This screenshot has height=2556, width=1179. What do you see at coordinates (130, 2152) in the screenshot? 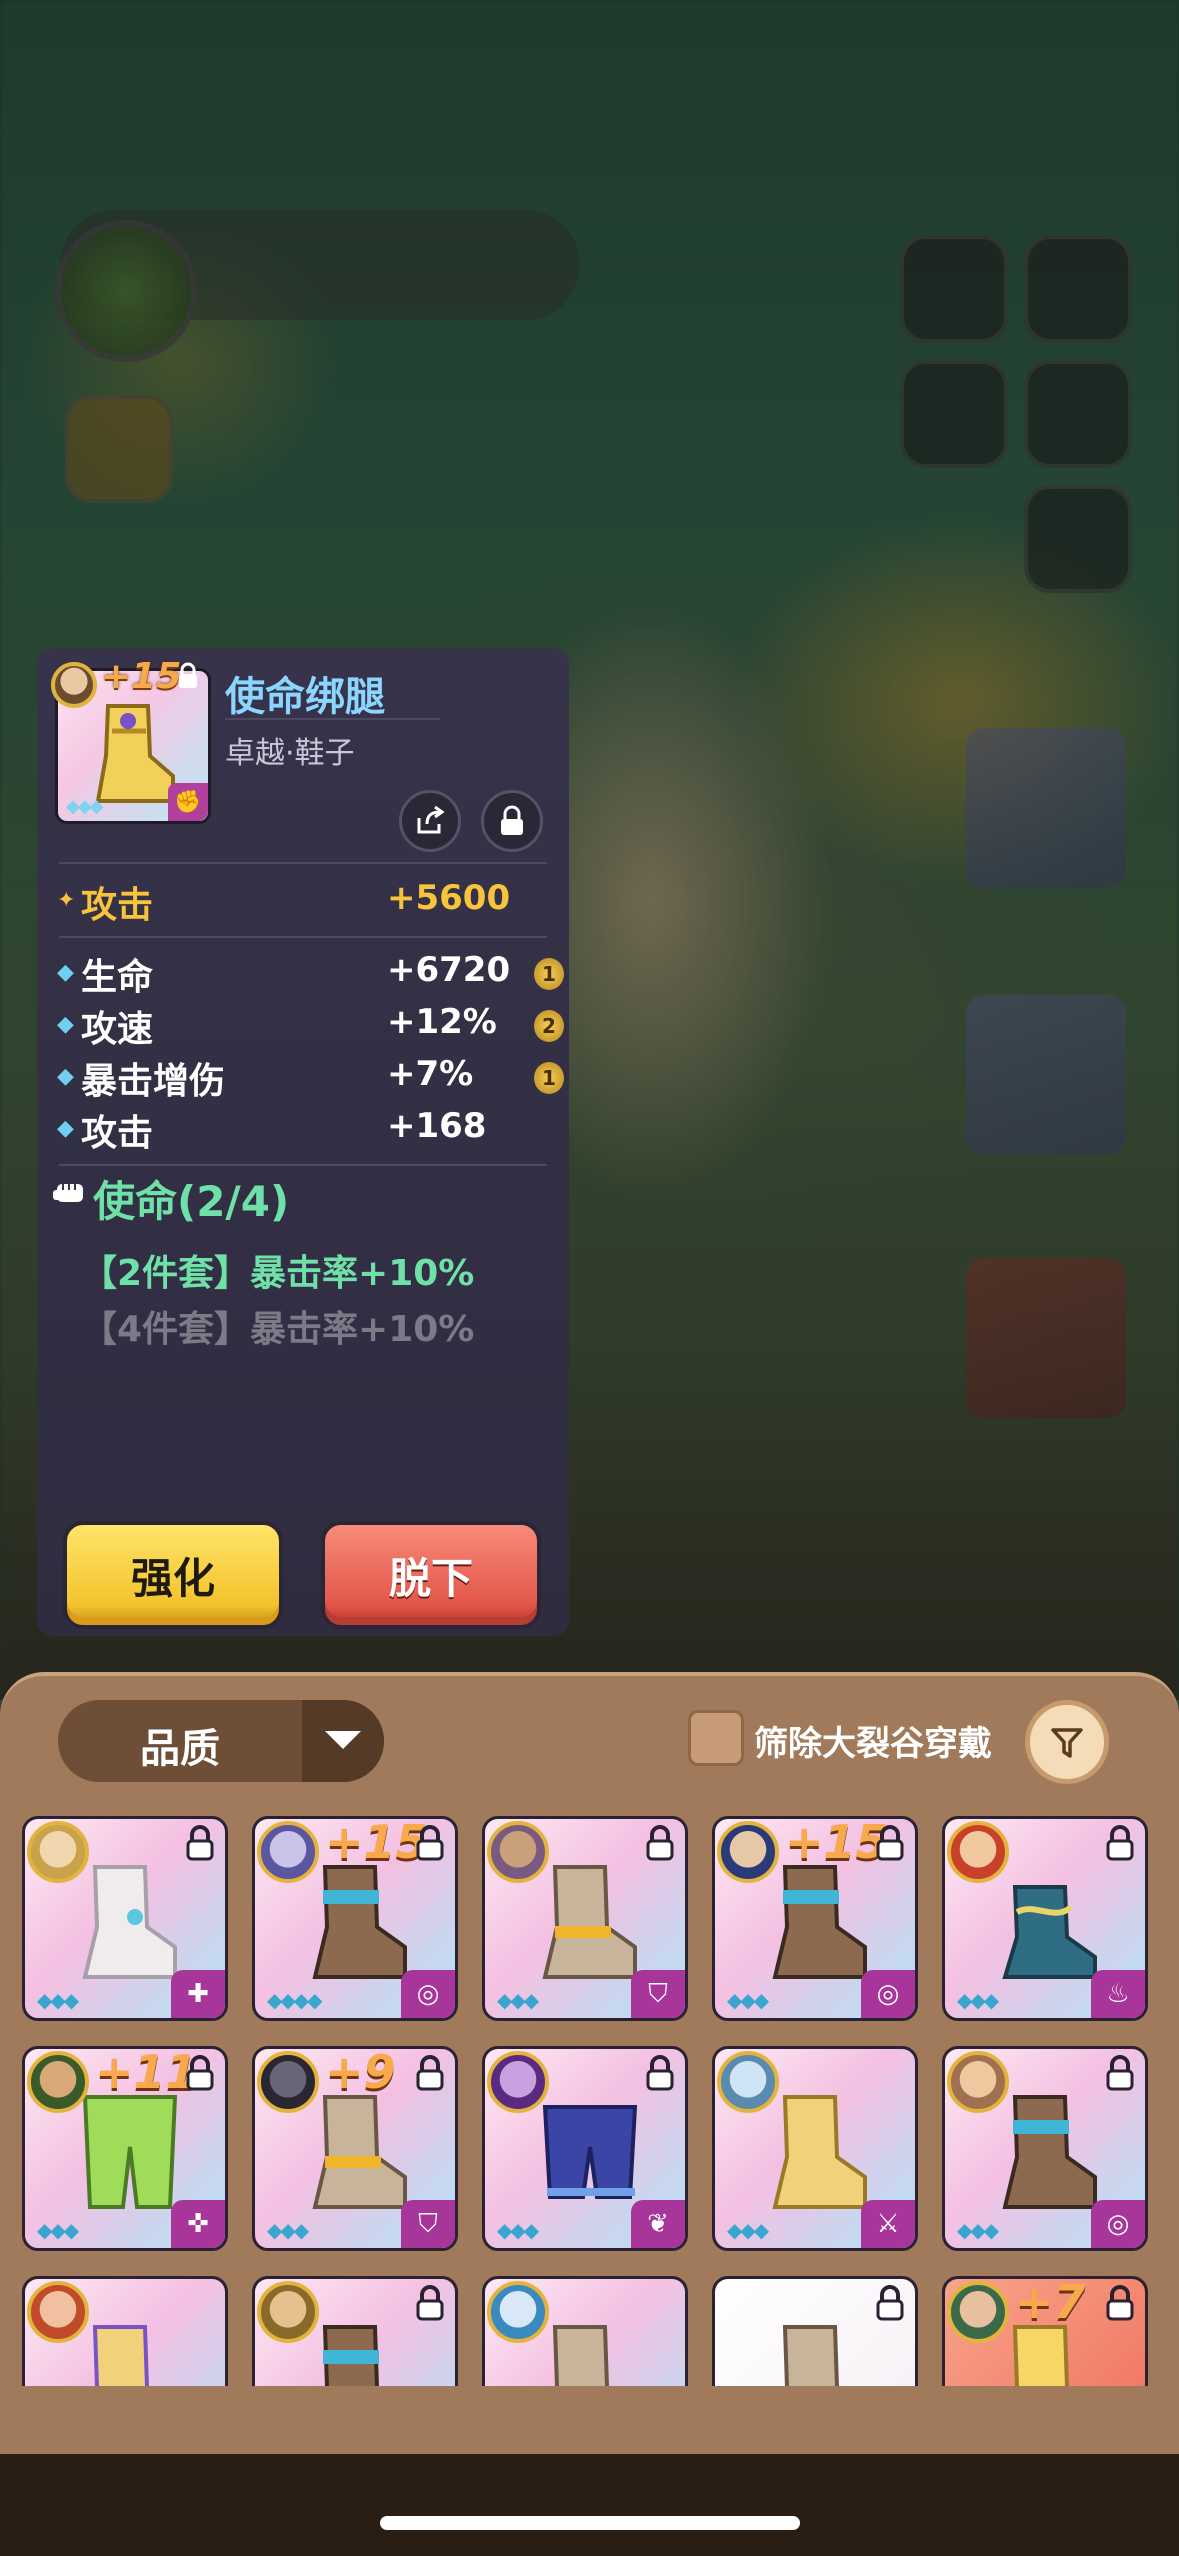
I see `pants-icon` at bounding box center [130, 2152].